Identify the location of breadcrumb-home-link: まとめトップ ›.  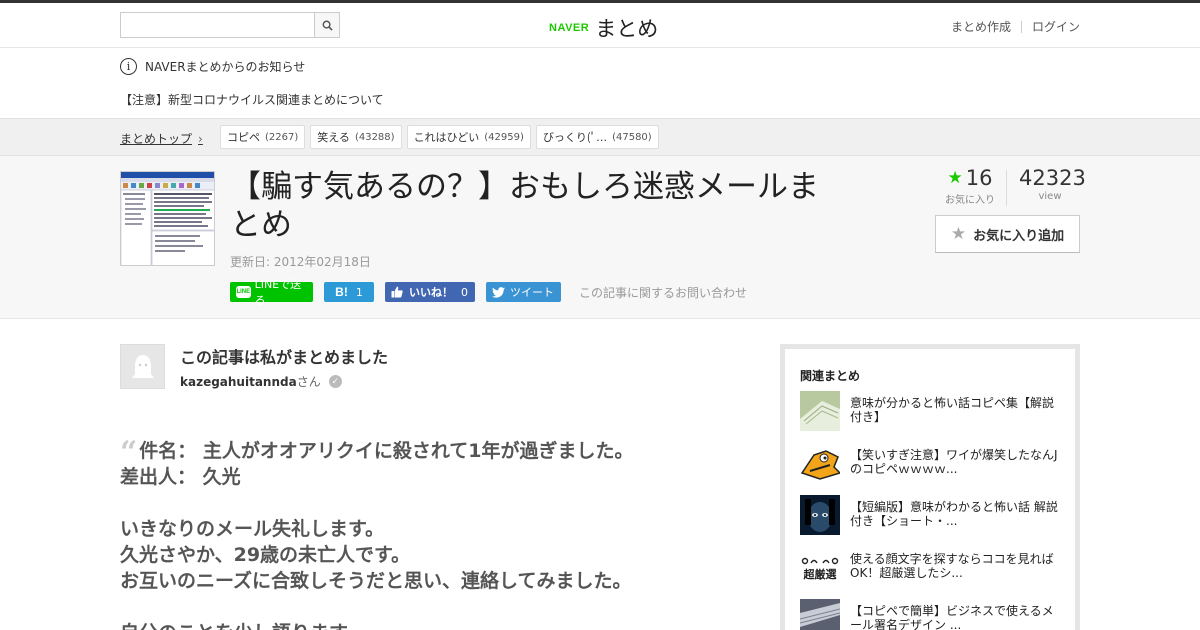
(161, 138).